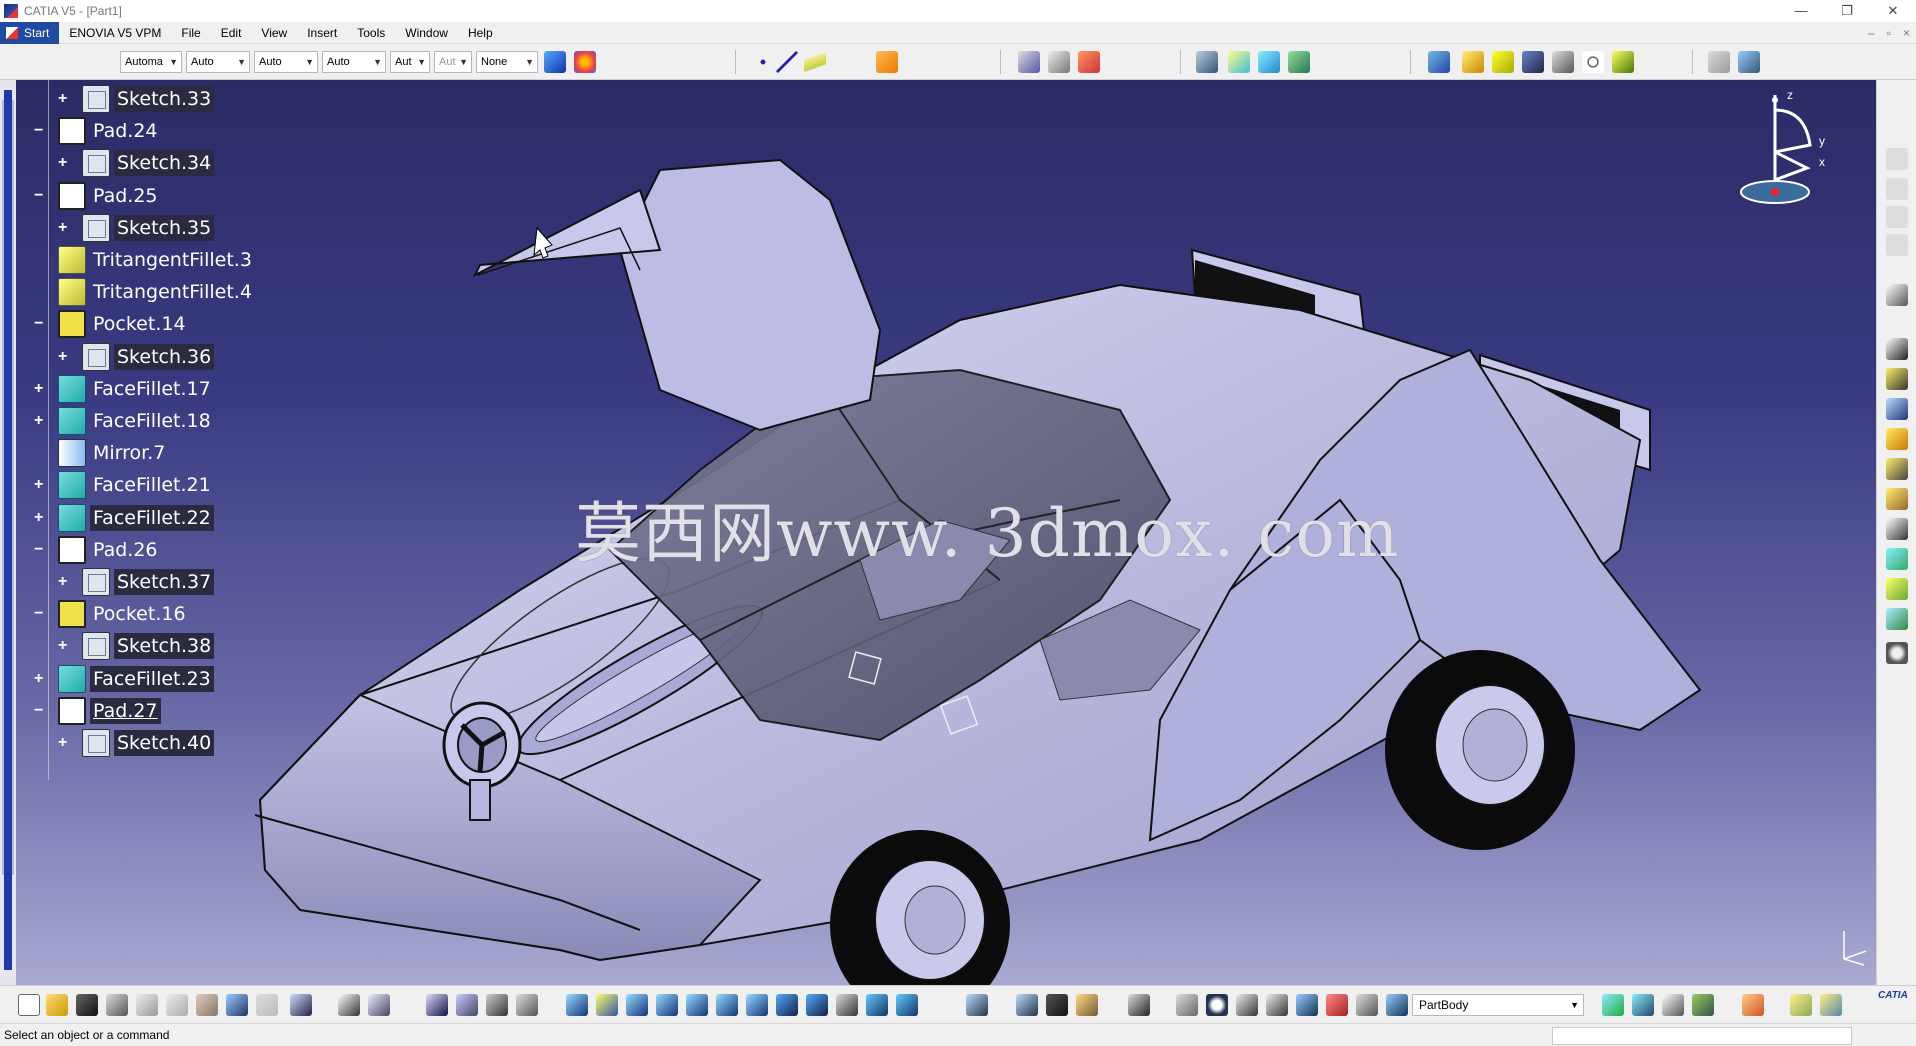 The height and width of the screenshot is (1046, 1916). What do you see at coordinates (1239, 62) in the screenshot?
I see `measure-item-icon` at bounding box center [1239, 62].